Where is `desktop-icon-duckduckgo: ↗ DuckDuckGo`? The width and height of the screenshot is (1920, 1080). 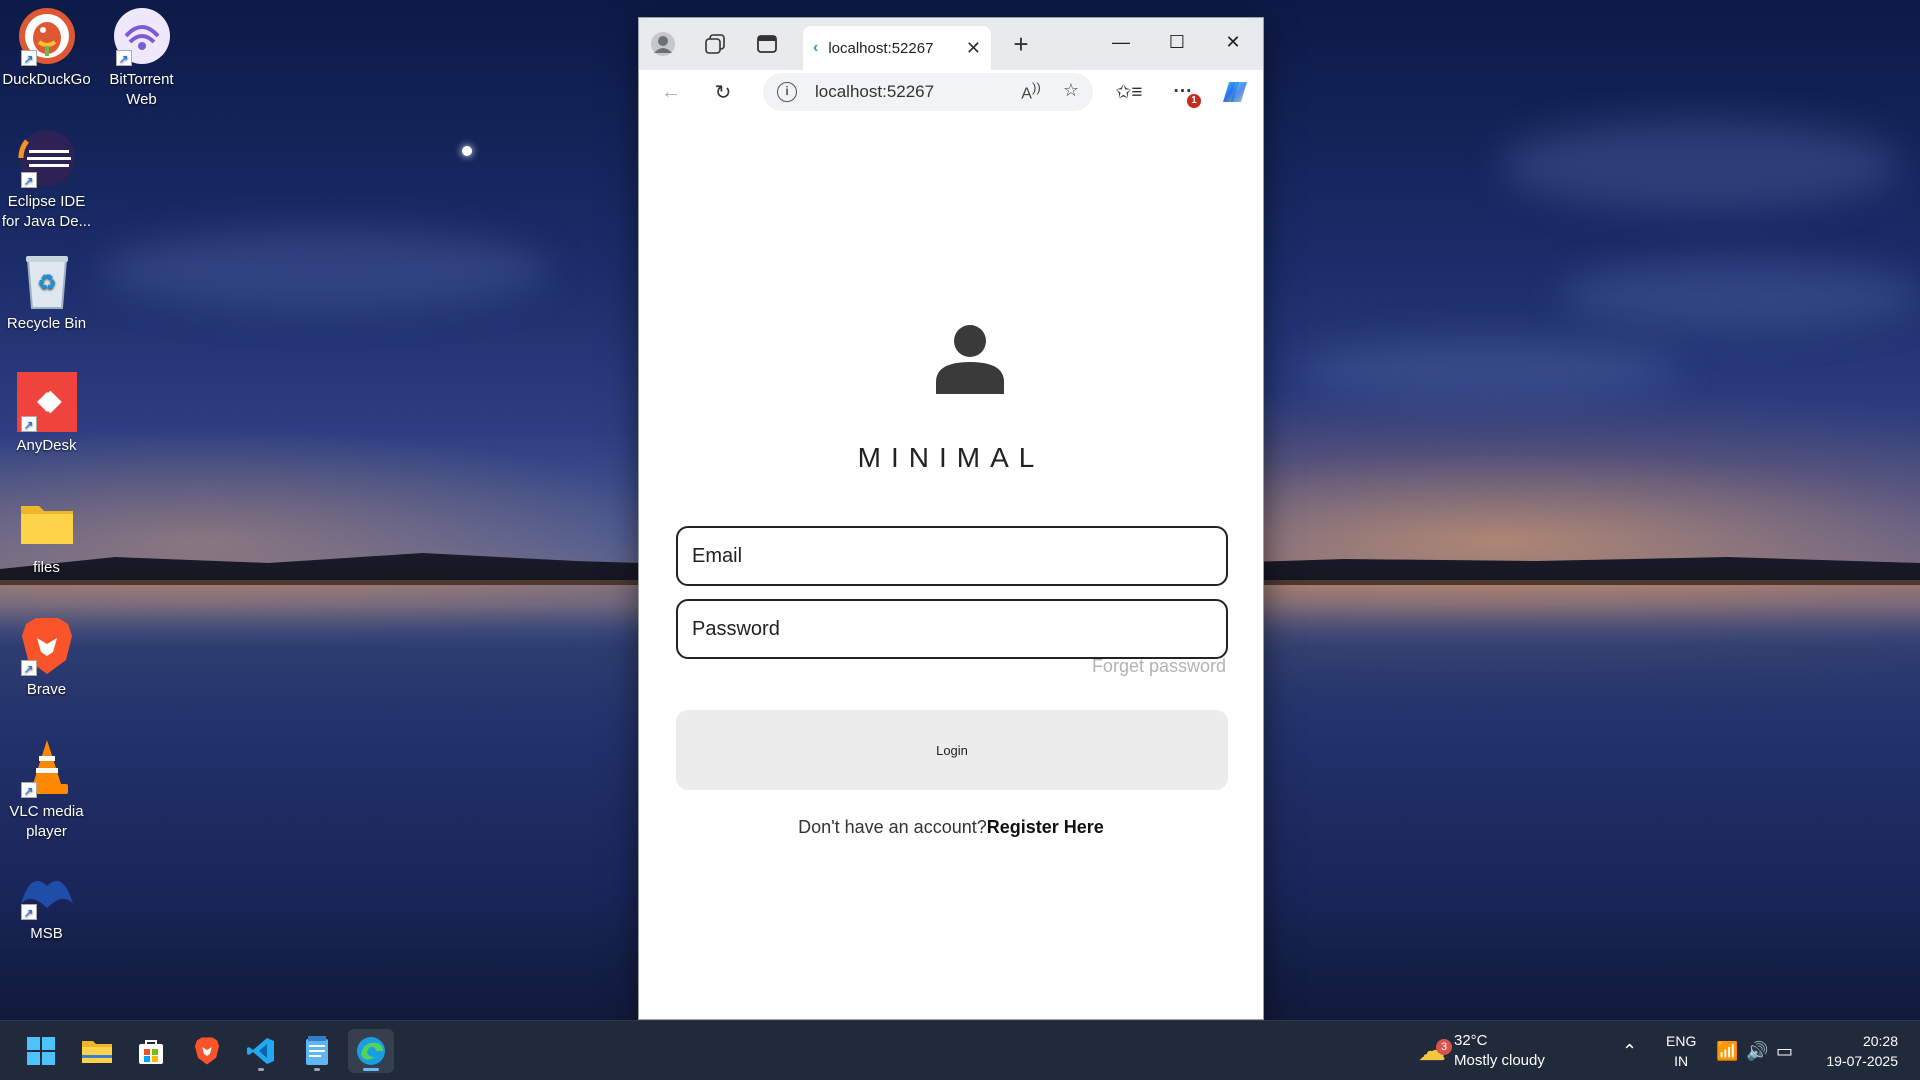
desktop-icon-duckduckgo: ↗ DuckDuckGo is located at coordinates (46, 48).